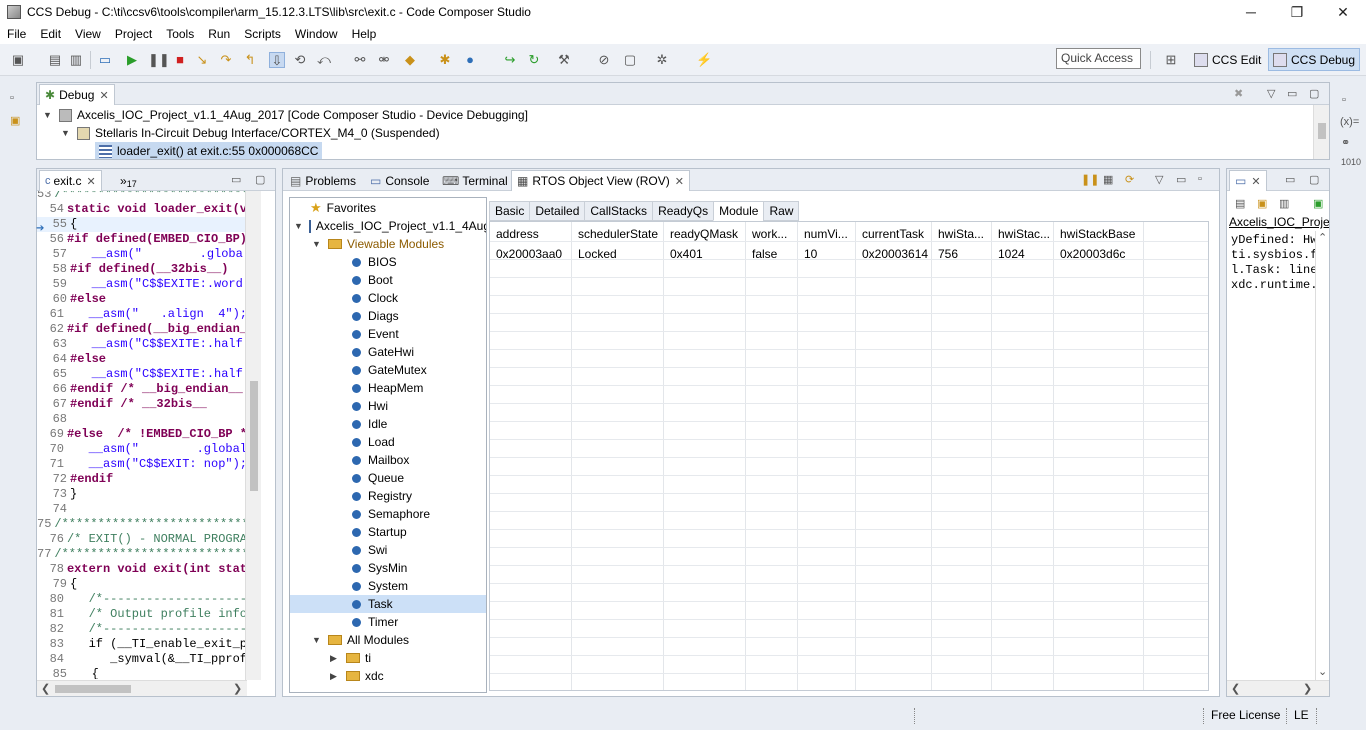 This screenshot has height=730, width=1366. What do you see at coordinates (1318, 203) in the screenshot?
I see `outline-tool-4-icon: ▣` at bounding box center [1318, 203].